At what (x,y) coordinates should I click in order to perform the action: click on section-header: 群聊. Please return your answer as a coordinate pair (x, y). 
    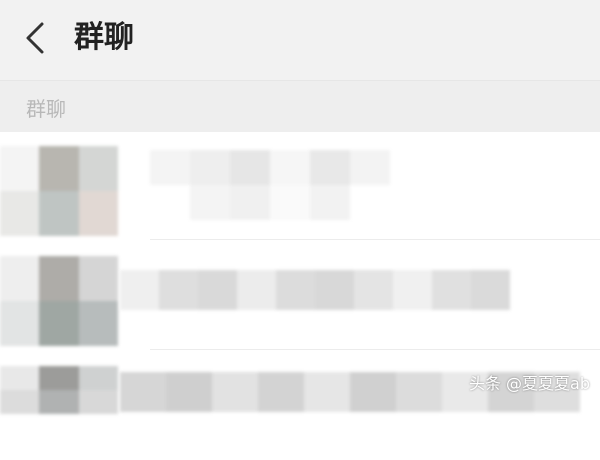
    Looking at the image, I should click on (300, 106).